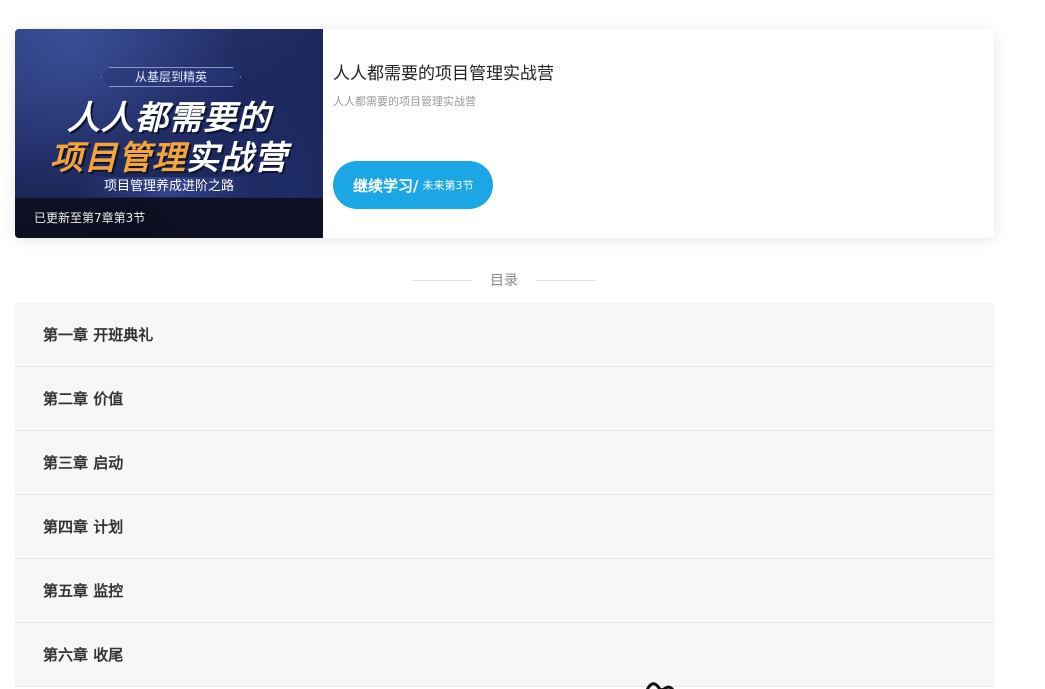  I want to click on chapter-item: 第五章 监控, so click(504, 591).